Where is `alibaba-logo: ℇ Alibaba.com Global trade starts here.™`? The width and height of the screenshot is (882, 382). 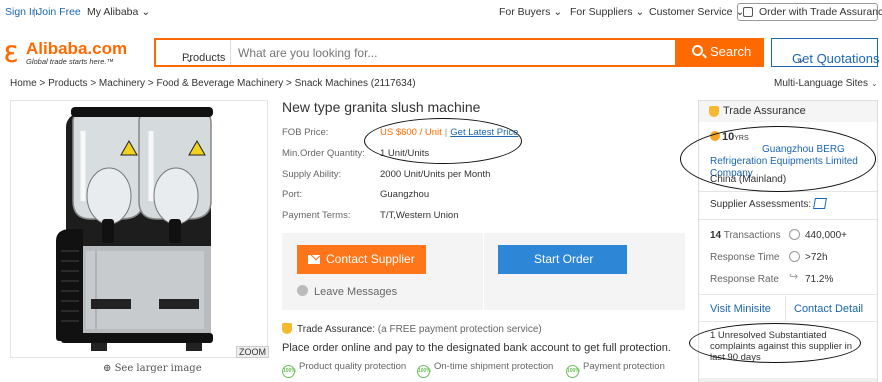
alibaba-logo: ℇ Alibaba.com Global trade starts here.™ is located at coordinates (74, 53).